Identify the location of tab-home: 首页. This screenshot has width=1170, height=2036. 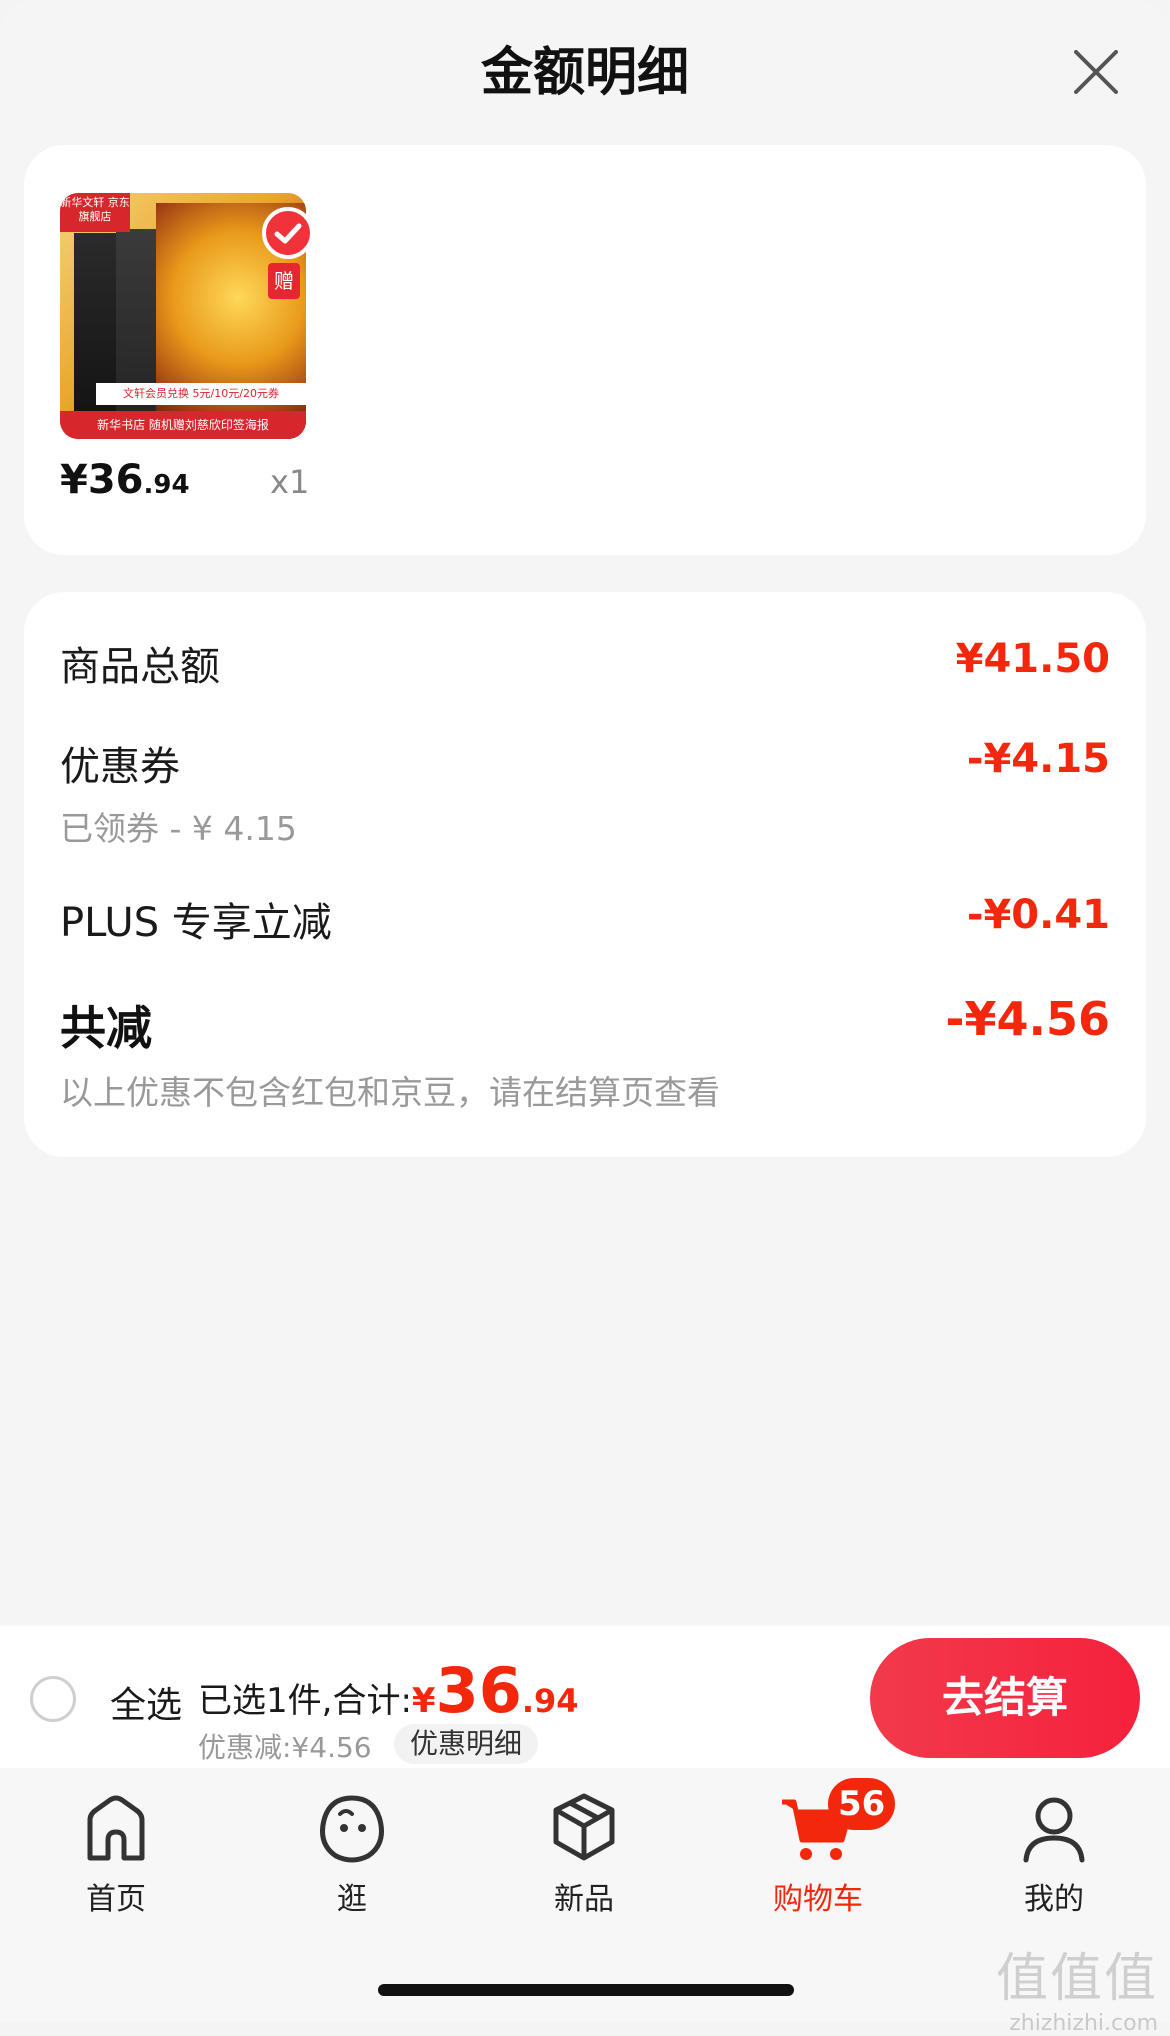
(116, 1853).